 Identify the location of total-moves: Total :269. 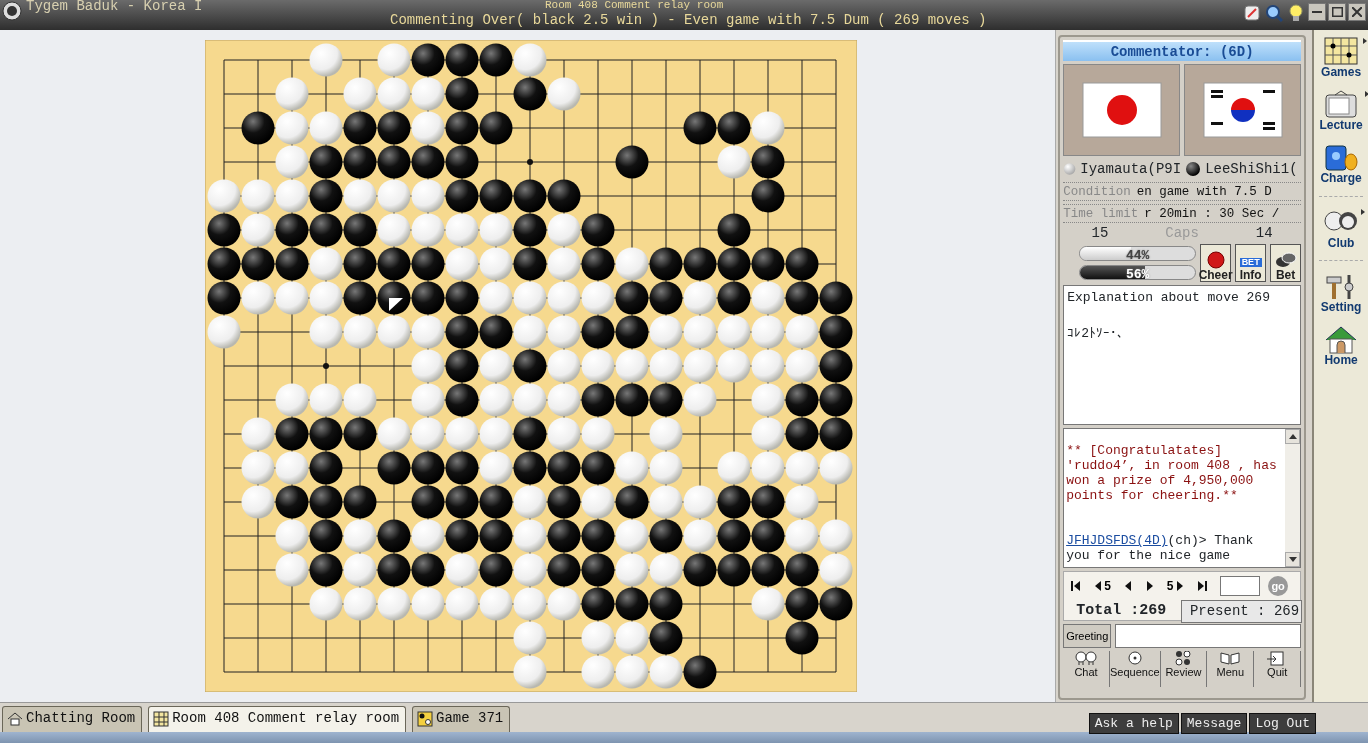
(1121, 611).